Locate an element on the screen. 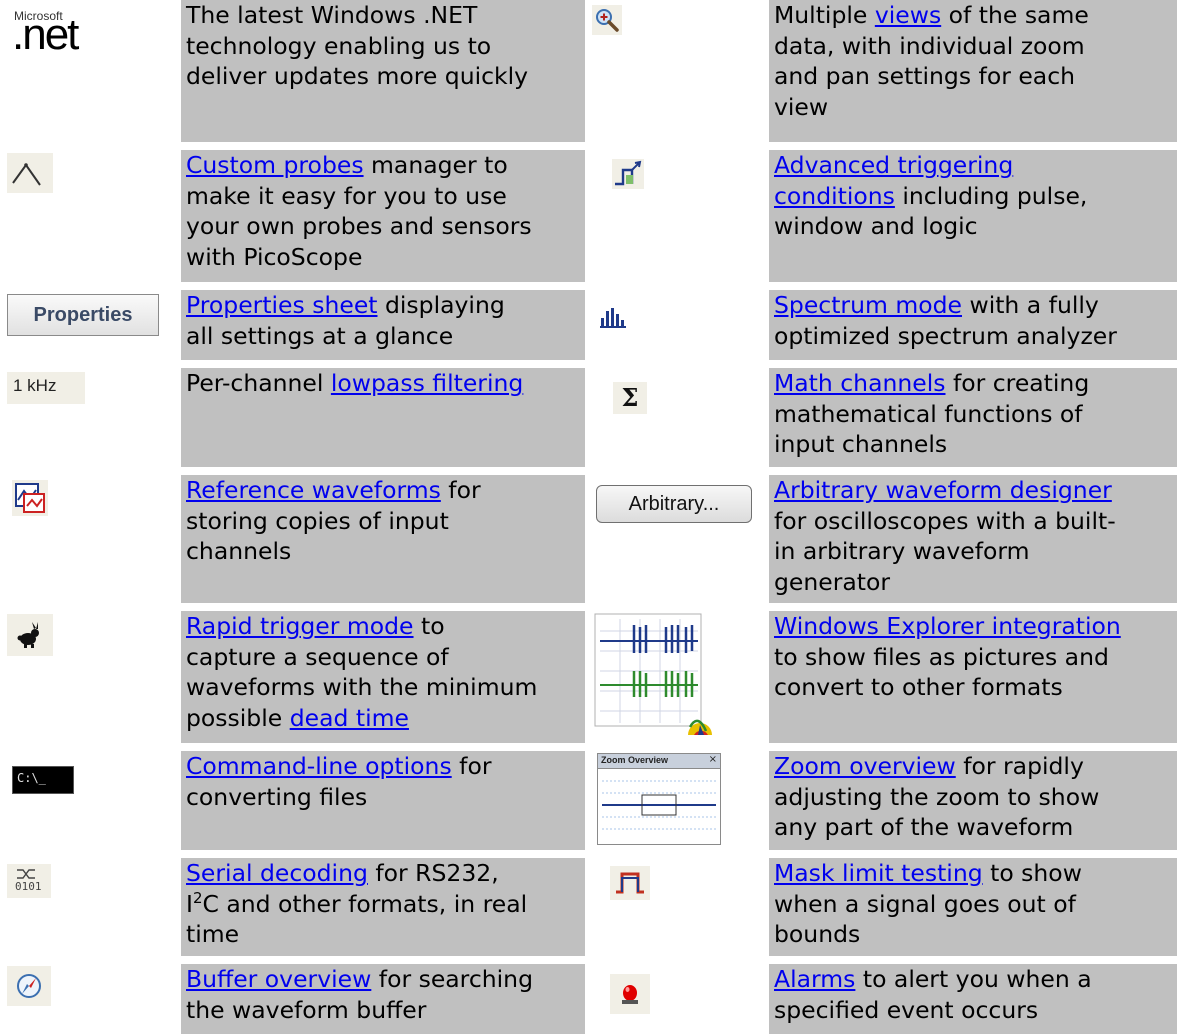 The height and width of the screenshot is (1034, 1177). text-line: conditions including pulse, is located at coordinates (975, 196).